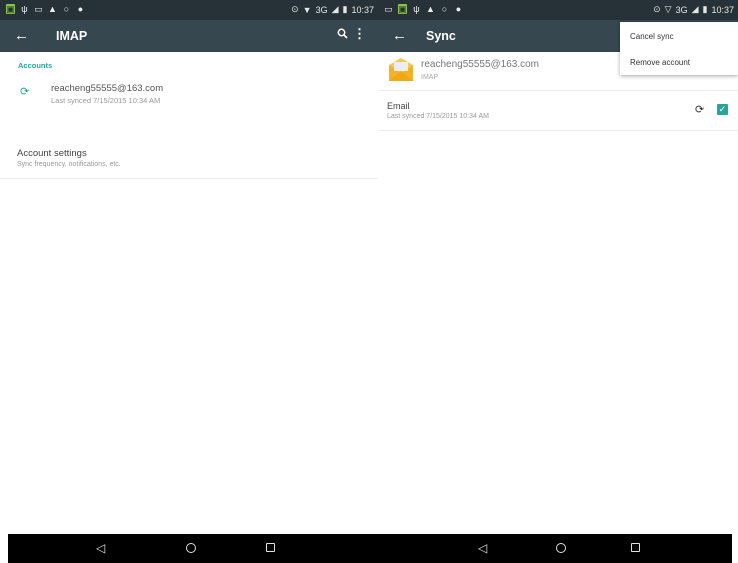 The width and height of the screenshot is (738, 563). Describe the element at coordinates (342, 34) in the screenshot. I see `search-icon` at that location.